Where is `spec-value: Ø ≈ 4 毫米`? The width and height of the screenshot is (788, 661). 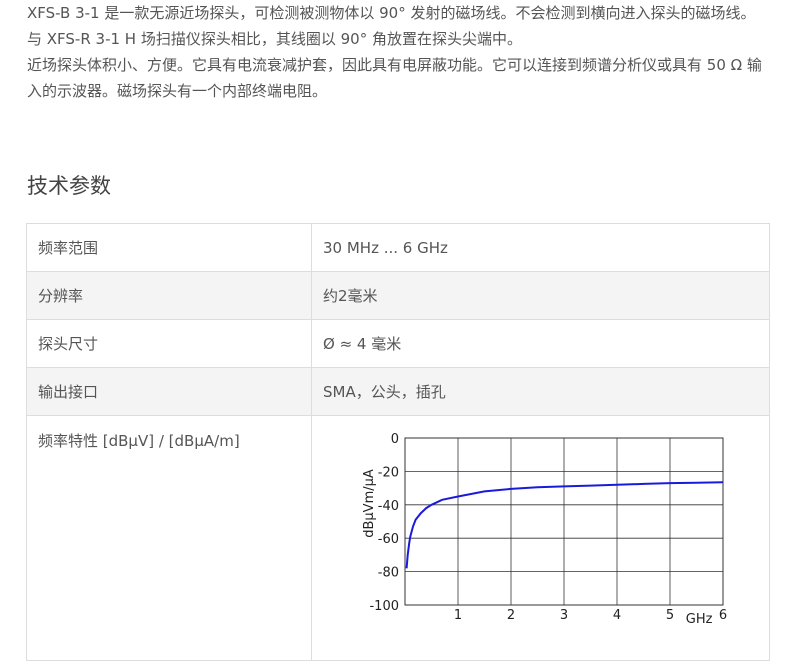
spec-value: Ø ≈ 4 毫米 is located at coordinates (540, 343).